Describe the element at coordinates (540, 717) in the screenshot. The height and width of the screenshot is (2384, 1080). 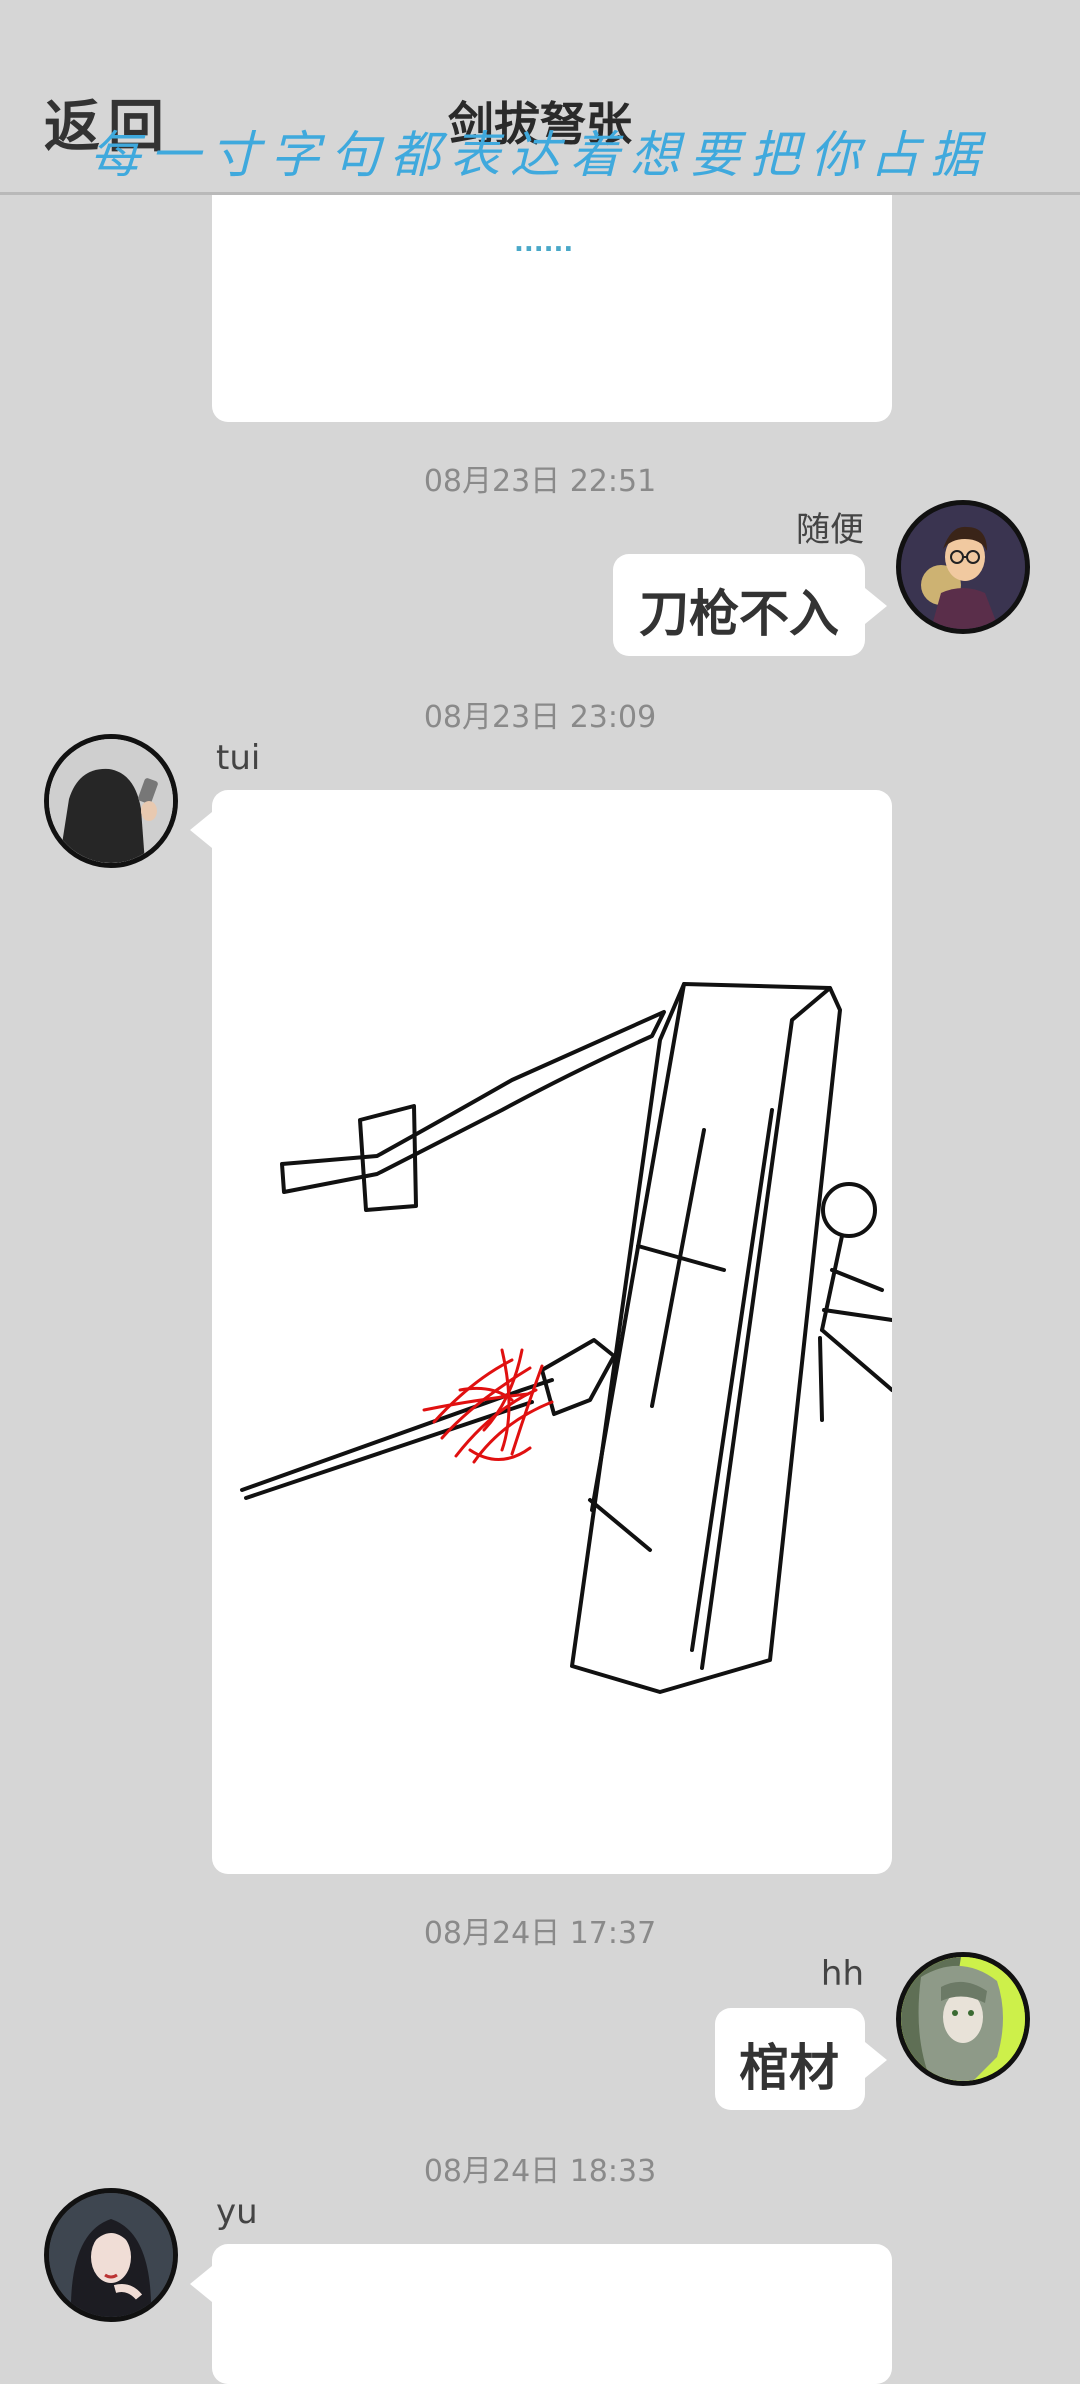
I see `timestamp: 08月23日 23:09` at that location.